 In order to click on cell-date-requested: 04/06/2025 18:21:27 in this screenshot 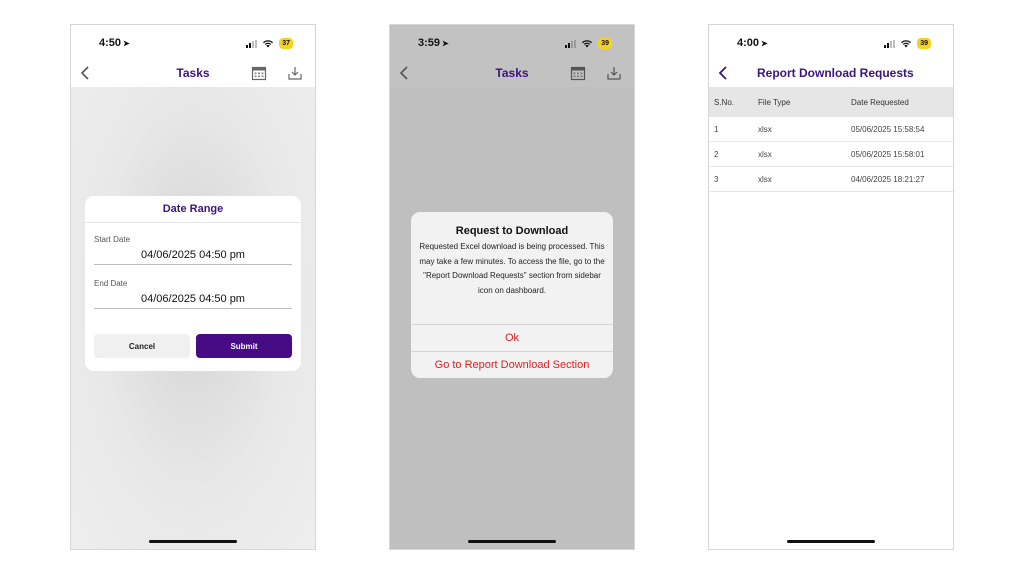, I will do `click(888, 179)`.